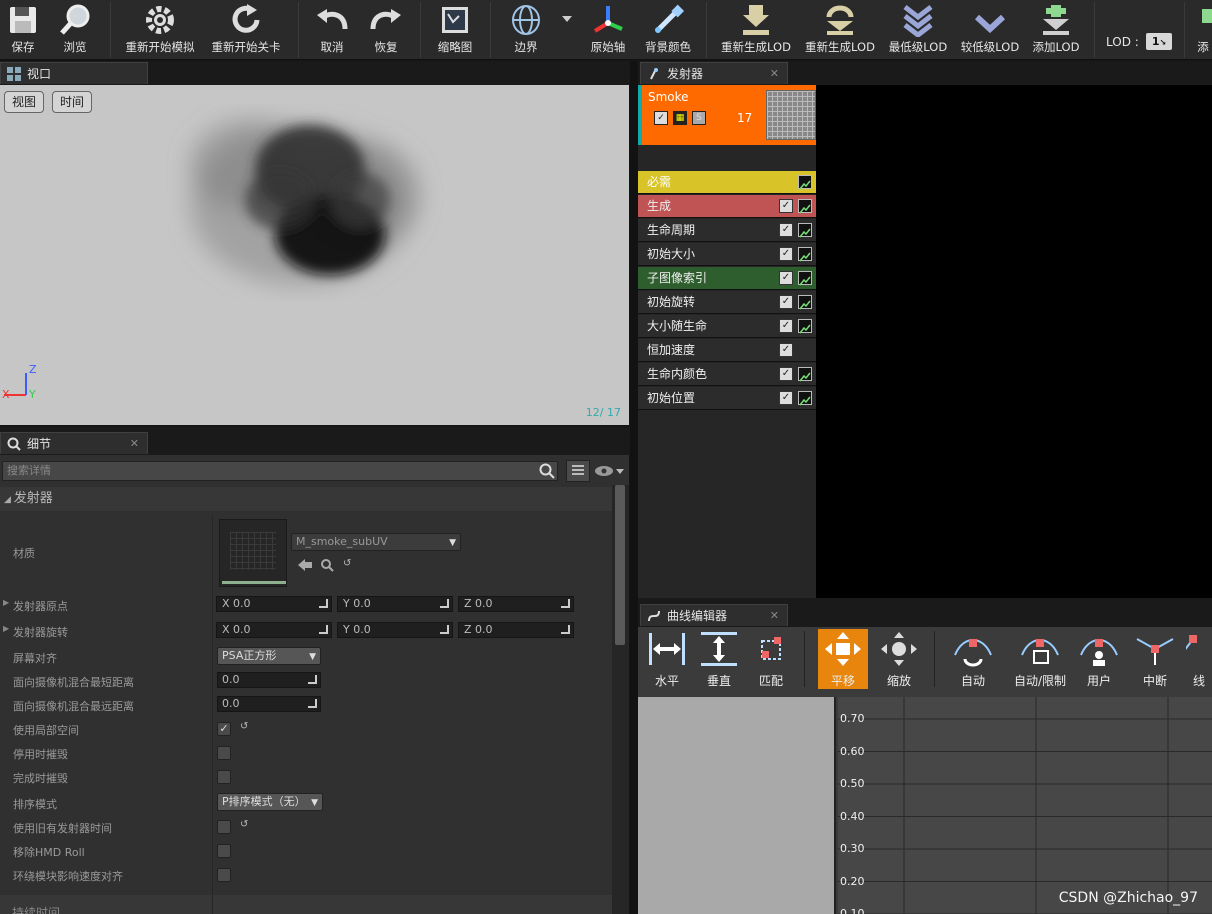 The width and height of the screenshot is (1212, 914). Describe the element at coordinates (737, 805) in the screenshot. I see `curve-track-list` at that location.